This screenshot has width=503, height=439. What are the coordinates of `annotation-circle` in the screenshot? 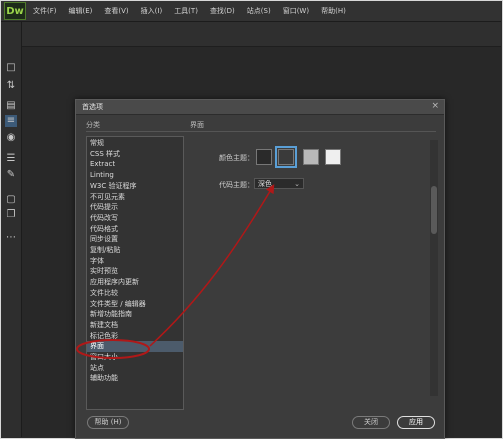 It's located at (113, 349).